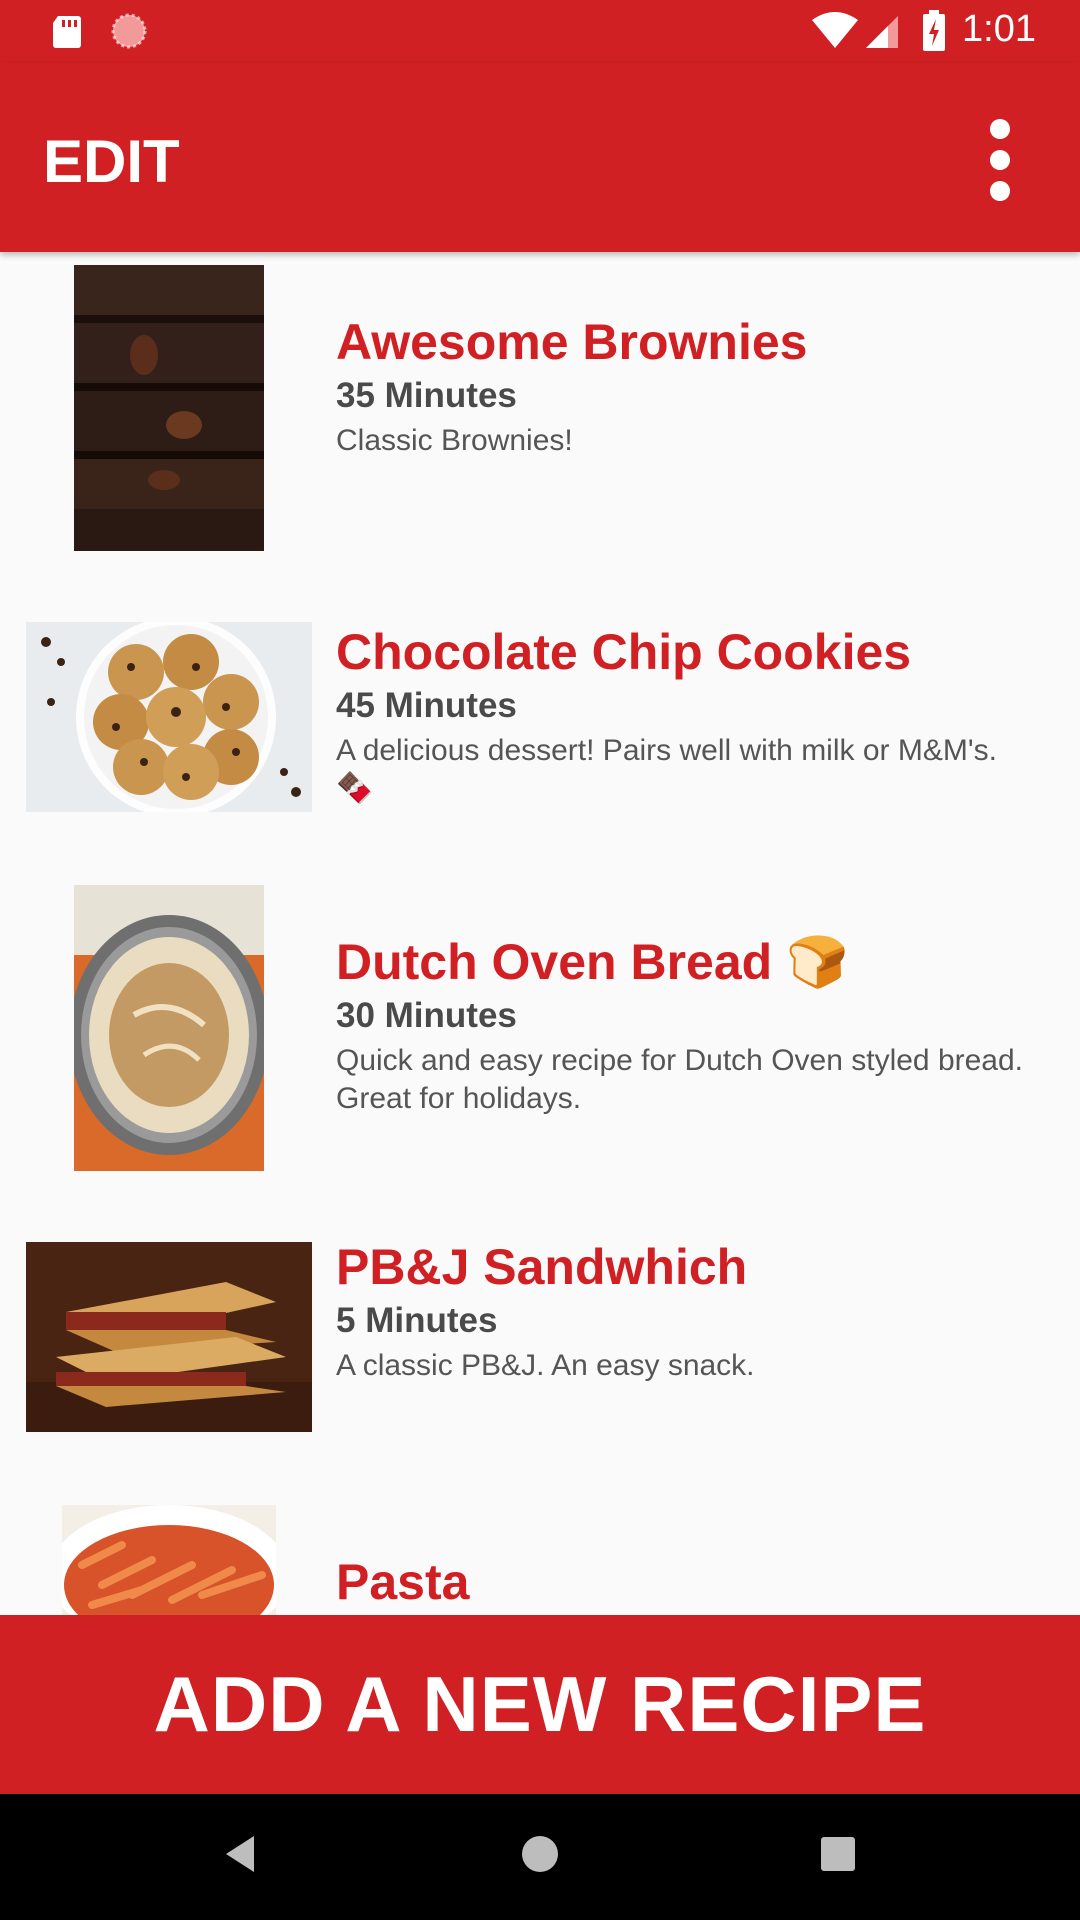 This screenshot has width=1080, height=1920. Describe the element at coordinates (540, 1854) in the screenshot. I see `home-icon` at that location.